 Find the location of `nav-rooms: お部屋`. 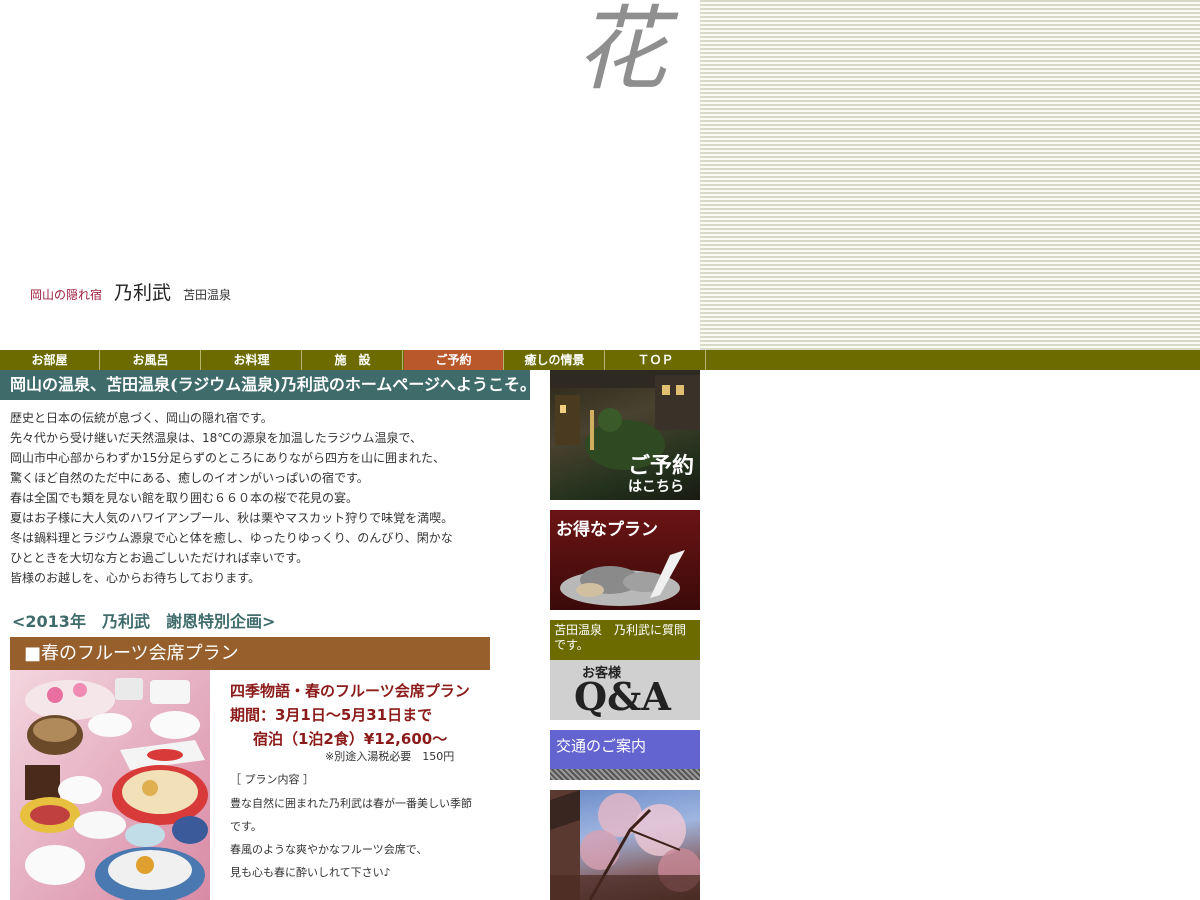

nav-rooms: お部屋 is located at coordinates (50, 360).